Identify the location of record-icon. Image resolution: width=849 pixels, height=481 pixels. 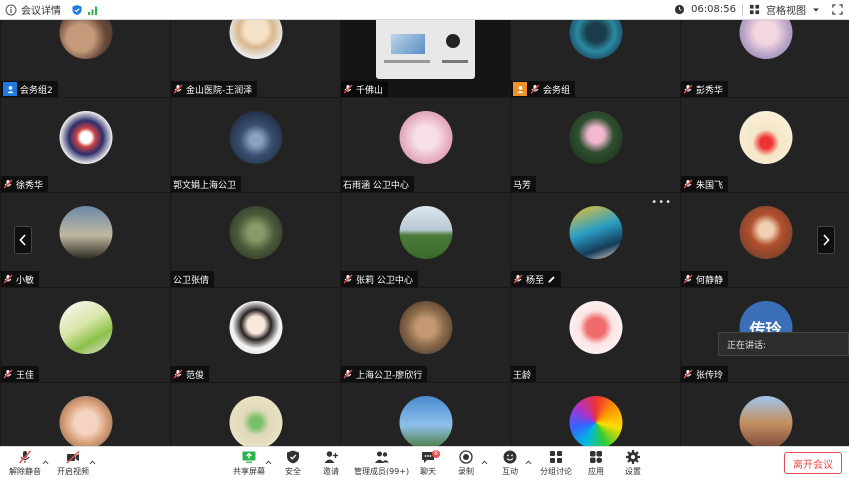
(466, 457).